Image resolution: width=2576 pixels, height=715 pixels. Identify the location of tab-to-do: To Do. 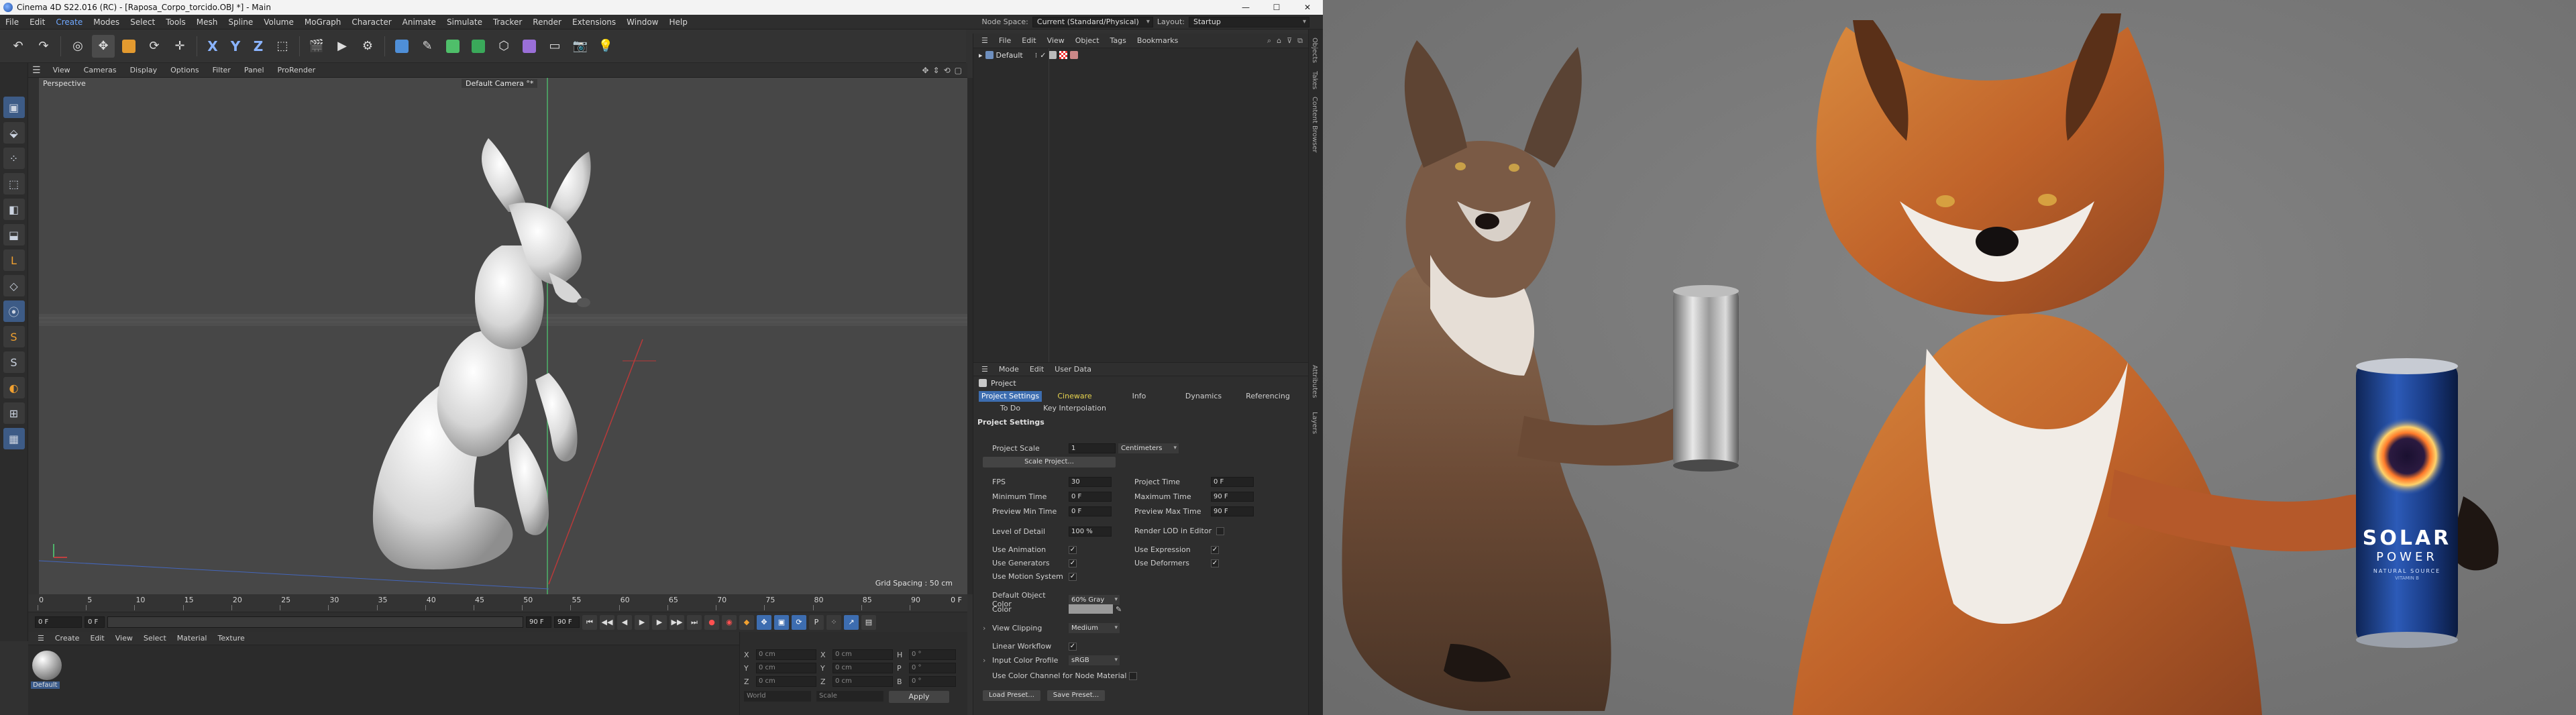
(1010, 408).